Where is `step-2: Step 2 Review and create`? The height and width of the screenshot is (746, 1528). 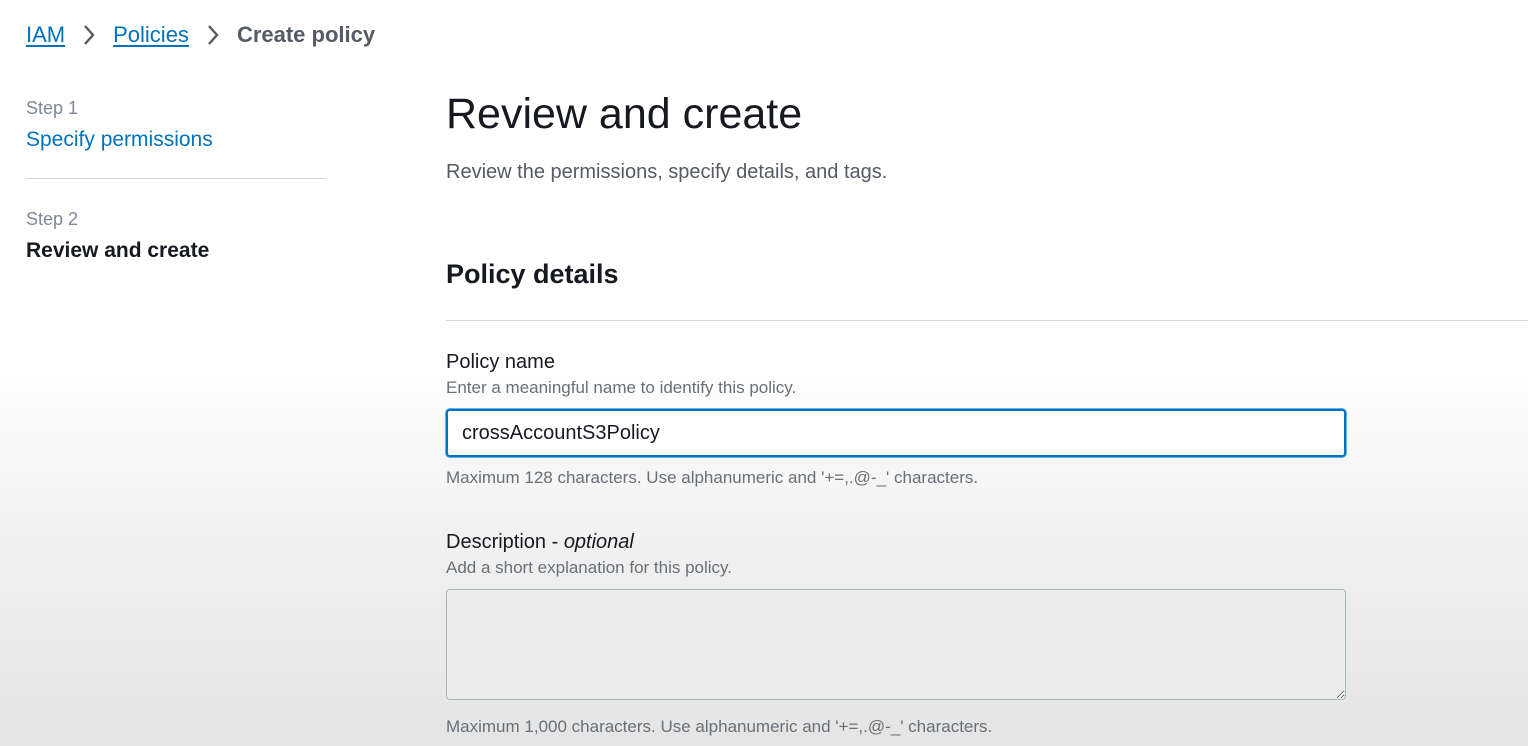 step-2: Step 2 Review and create is located at coordinates (176, 237).